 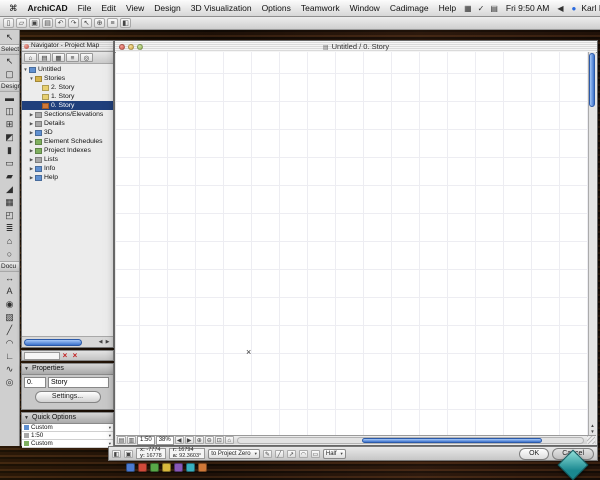 What do you see at coordinates (153, 456) in the screenshot?
I see `y-value: 16778` at bounding box center [153, 456].